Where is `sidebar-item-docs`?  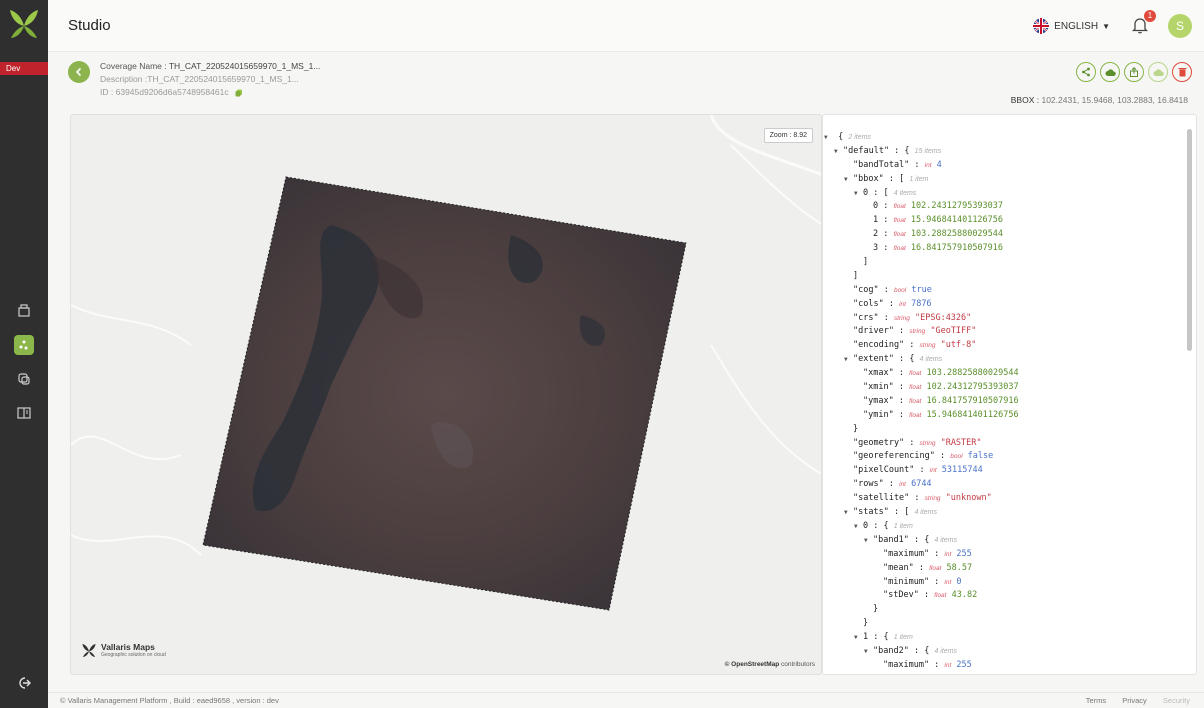 sidebar-item-docs is located at coordinates (24, 413).